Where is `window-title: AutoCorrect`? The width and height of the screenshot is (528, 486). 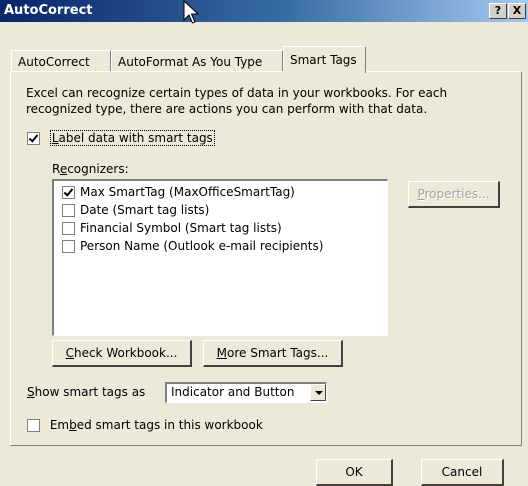
window-title: AutoCorrect is located at coordinates (48, 10).